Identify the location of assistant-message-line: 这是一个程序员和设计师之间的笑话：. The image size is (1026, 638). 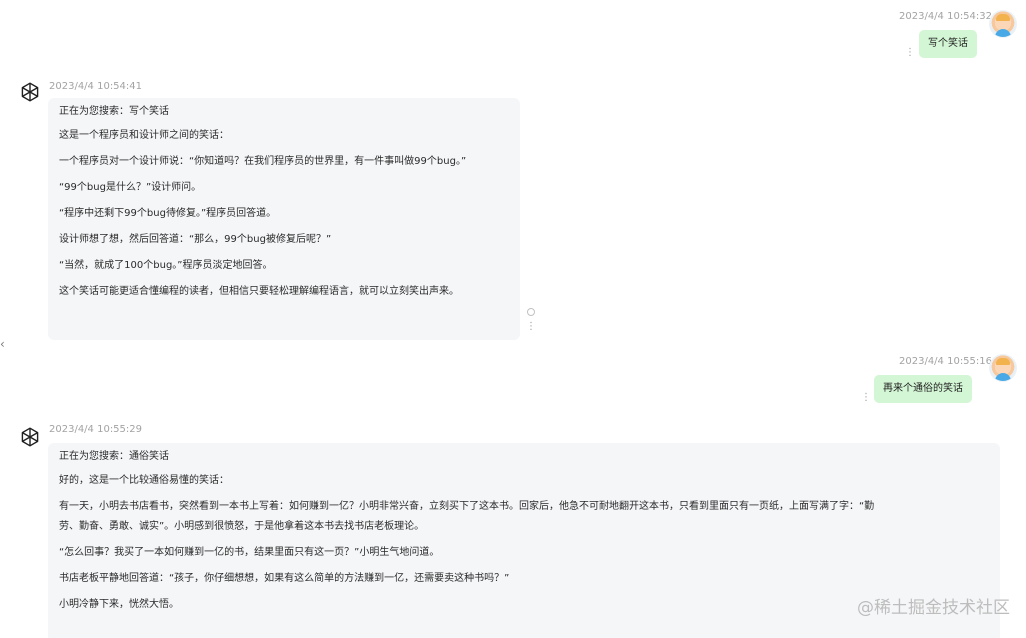
(144, 135).